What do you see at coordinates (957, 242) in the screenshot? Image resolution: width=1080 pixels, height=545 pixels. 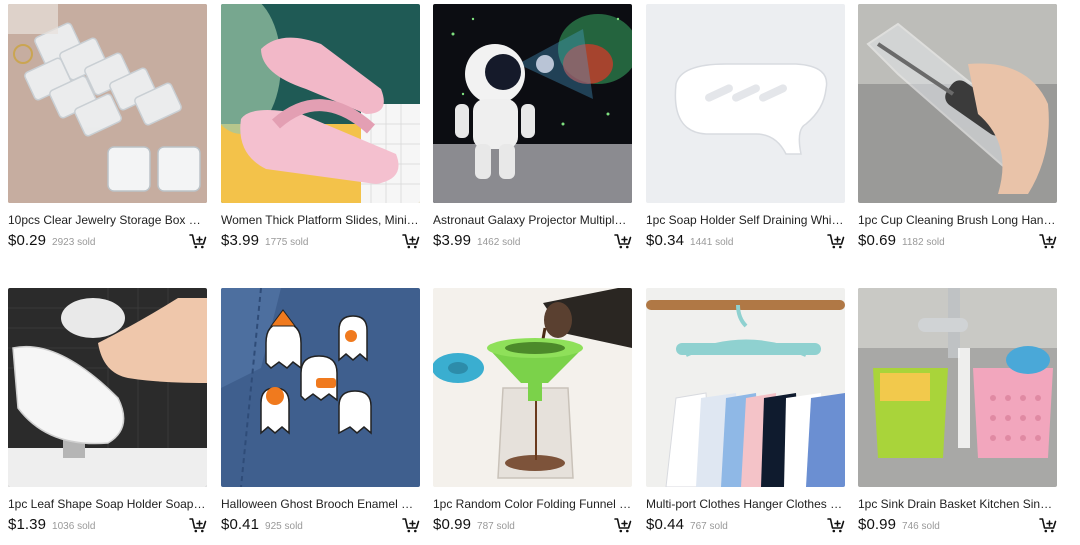 I see `product-meta: $0.69 1182 sold` at bounding box center [957, 242].